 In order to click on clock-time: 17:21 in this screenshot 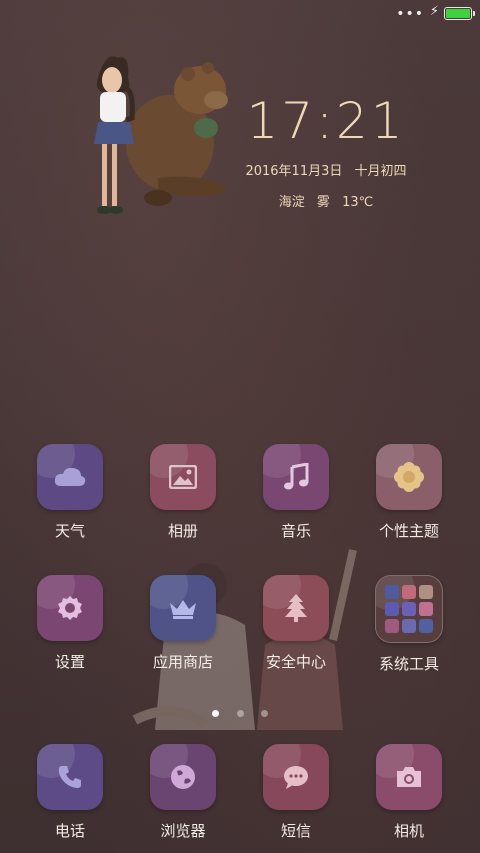, I will do `click(326, 121)`.